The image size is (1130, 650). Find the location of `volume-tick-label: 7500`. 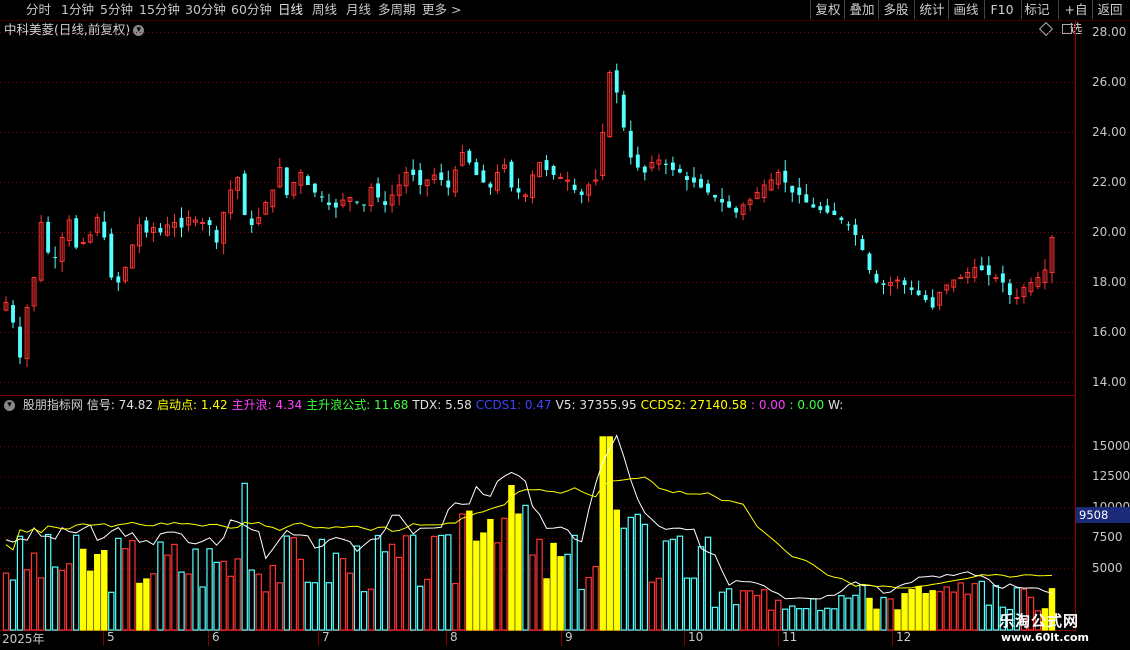

volume-tick-label: 7500 is located at coordinates (1107, 537).